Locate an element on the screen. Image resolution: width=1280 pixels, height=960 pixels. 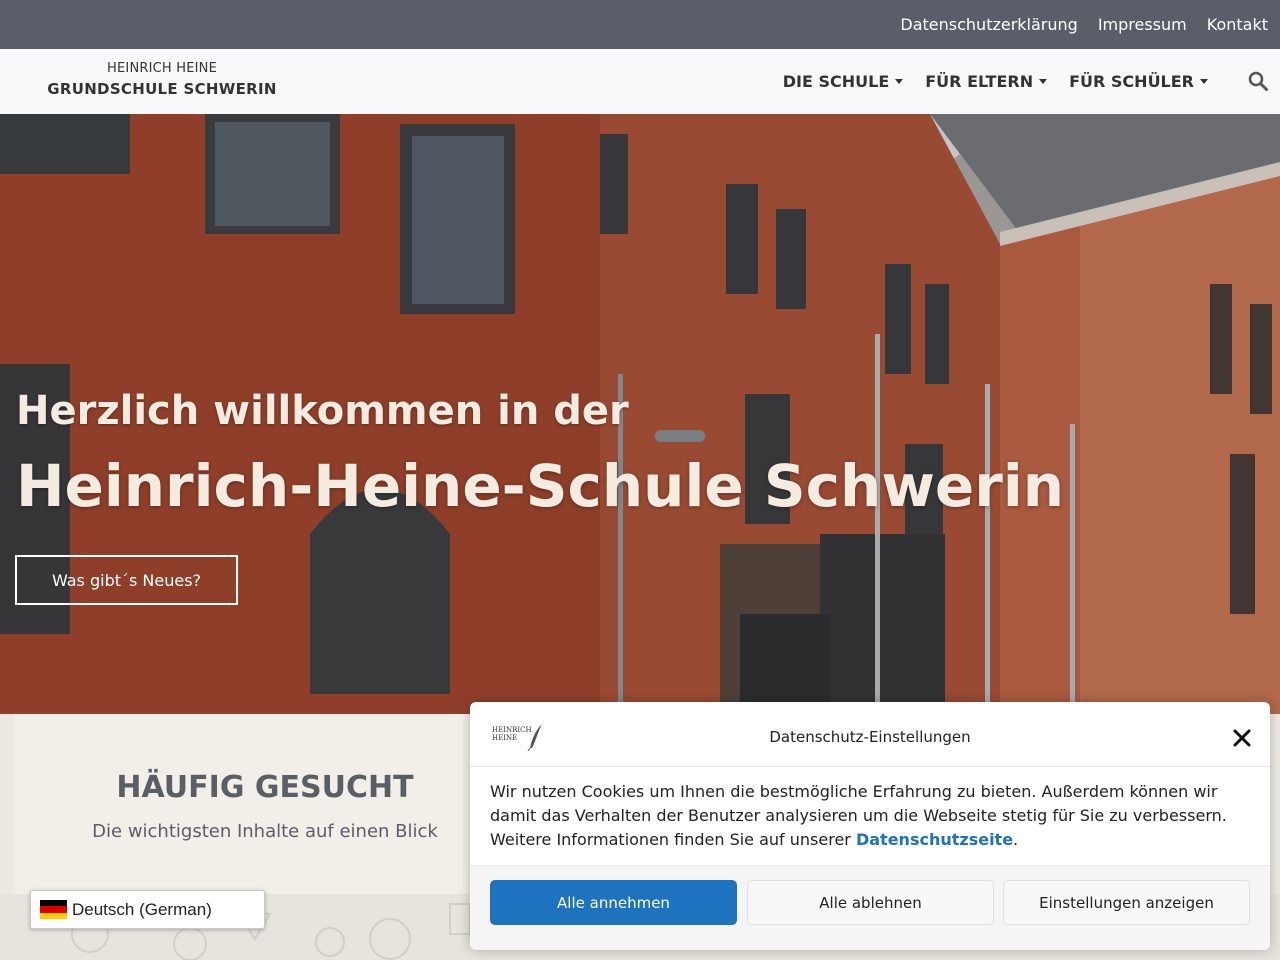
top-links: Datenschutzerklärung Impressum Kontakt is located at coordinates (1084, 24).